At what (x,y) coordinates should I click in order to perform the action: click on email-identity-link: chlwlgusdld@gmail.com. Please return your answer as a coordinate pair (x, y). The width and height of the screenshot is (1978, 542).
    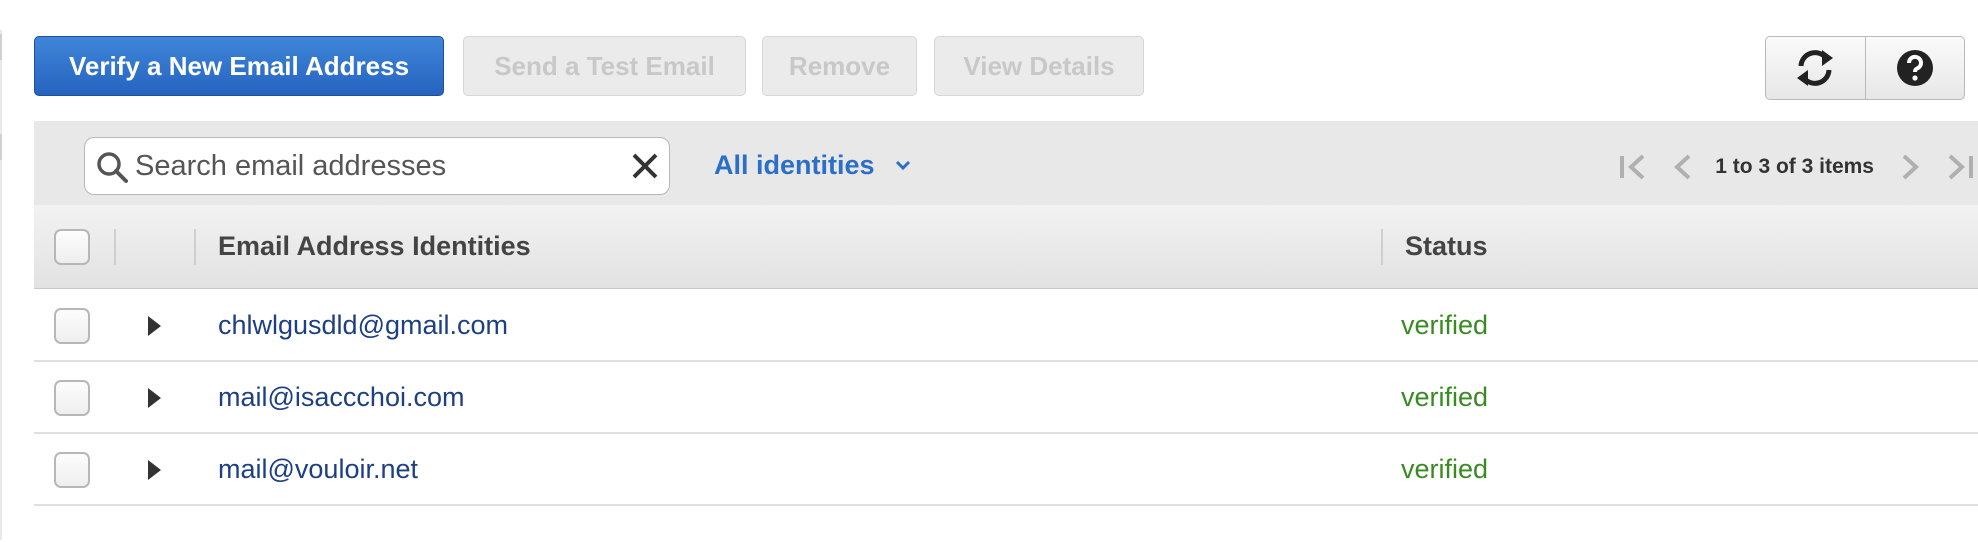
    Looking at the image, I should click on (363, 325).